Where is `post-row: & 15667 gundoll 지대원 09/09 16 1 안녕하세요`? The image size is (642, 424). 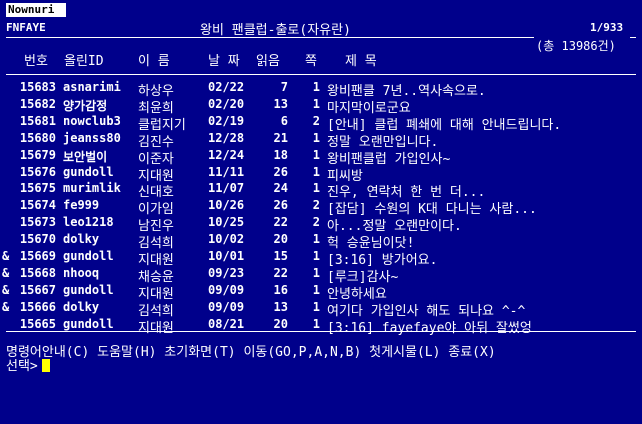 post-row: & 15667 gundoll 지대원 09/09 16 1 안녕하세요 is located at coordinates (321, 292).